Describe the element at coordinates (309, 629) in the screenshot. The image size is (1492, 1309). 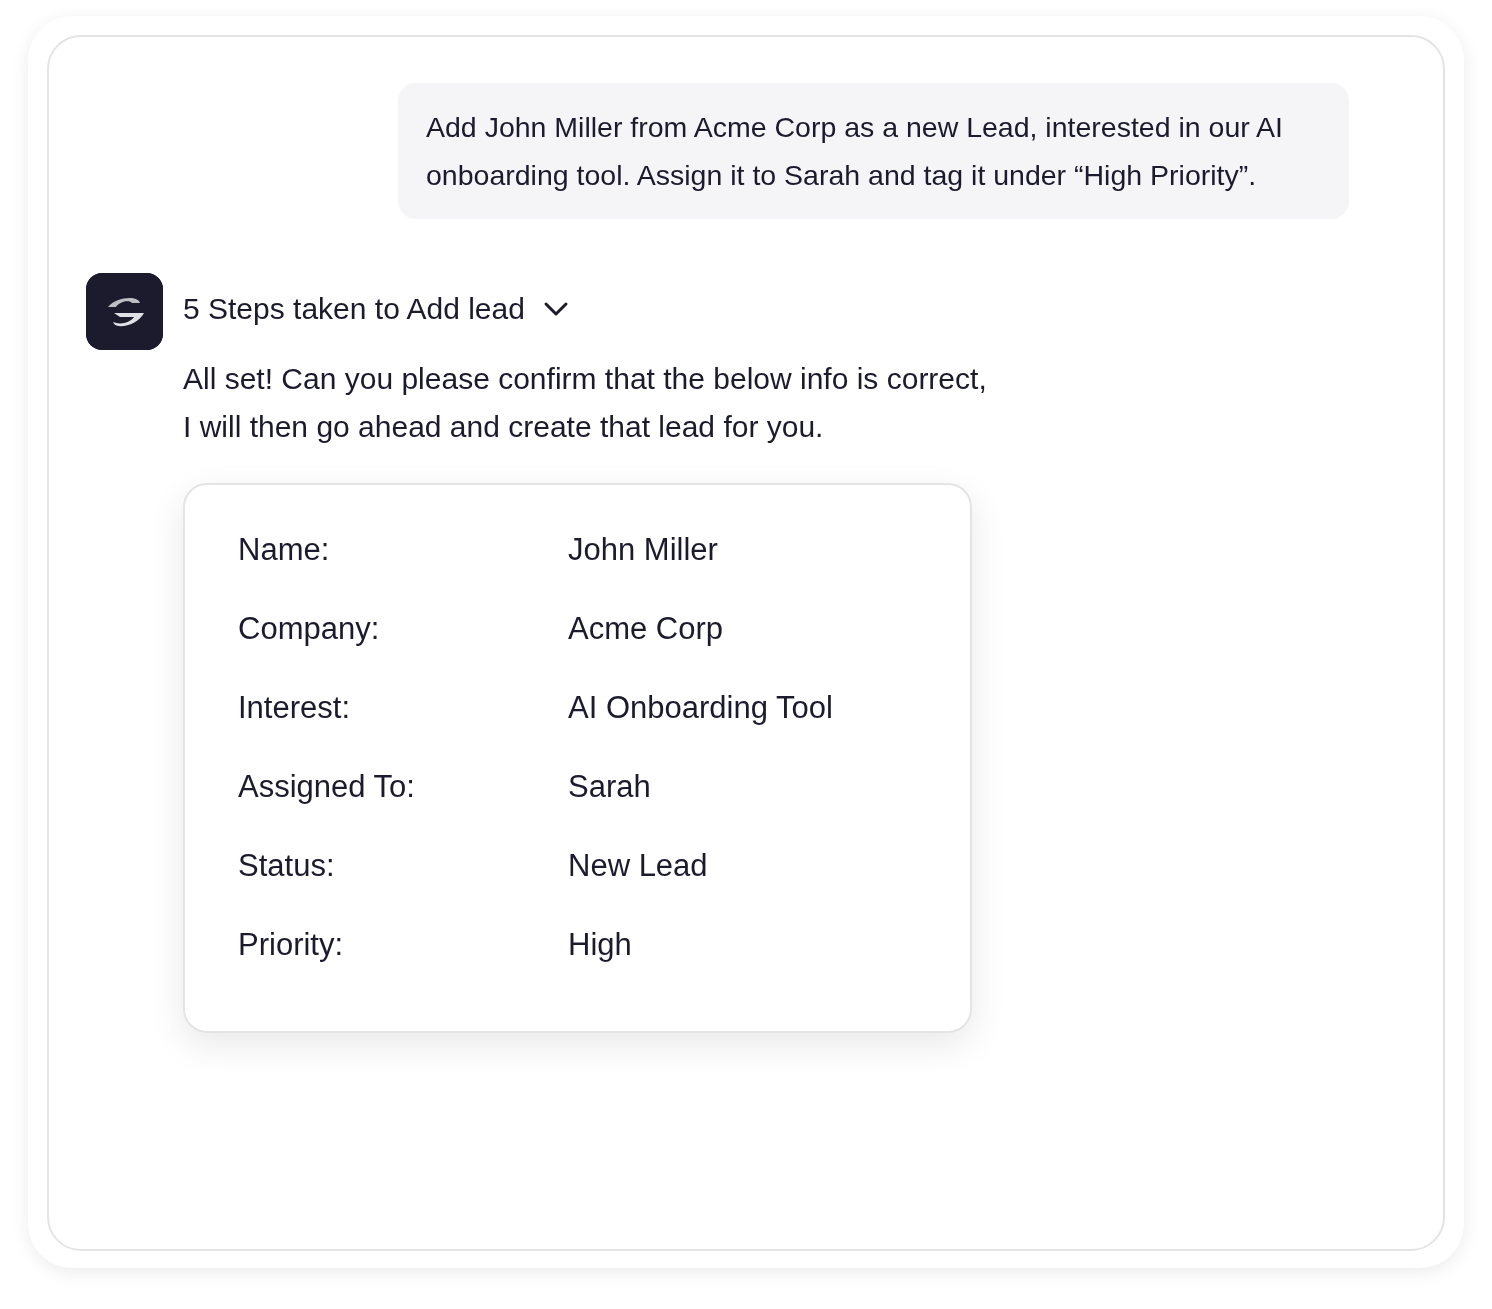
I see `field-label: Company:` at that location.